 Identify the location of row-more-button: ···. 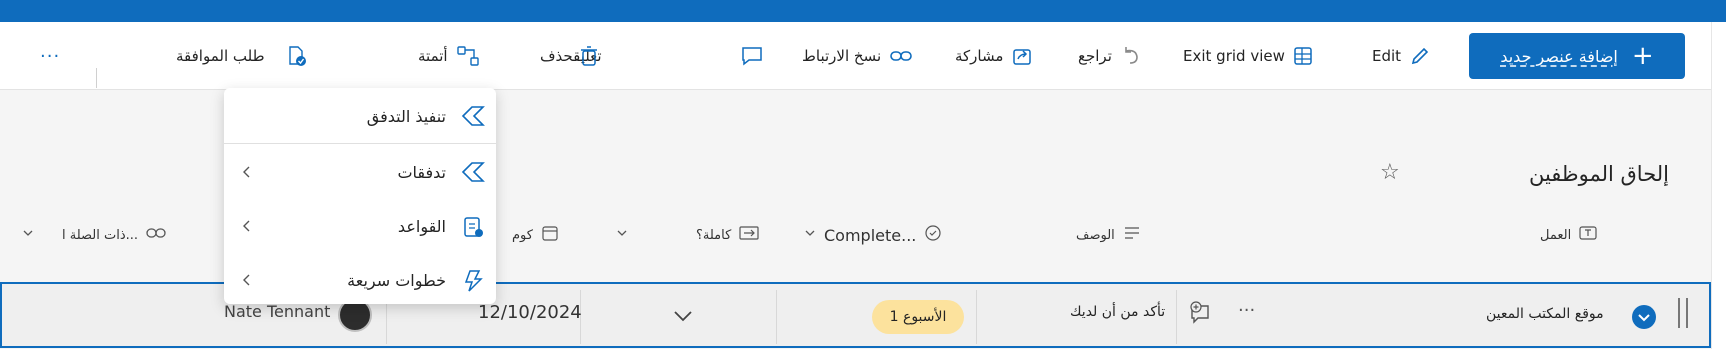
(1246, 310).